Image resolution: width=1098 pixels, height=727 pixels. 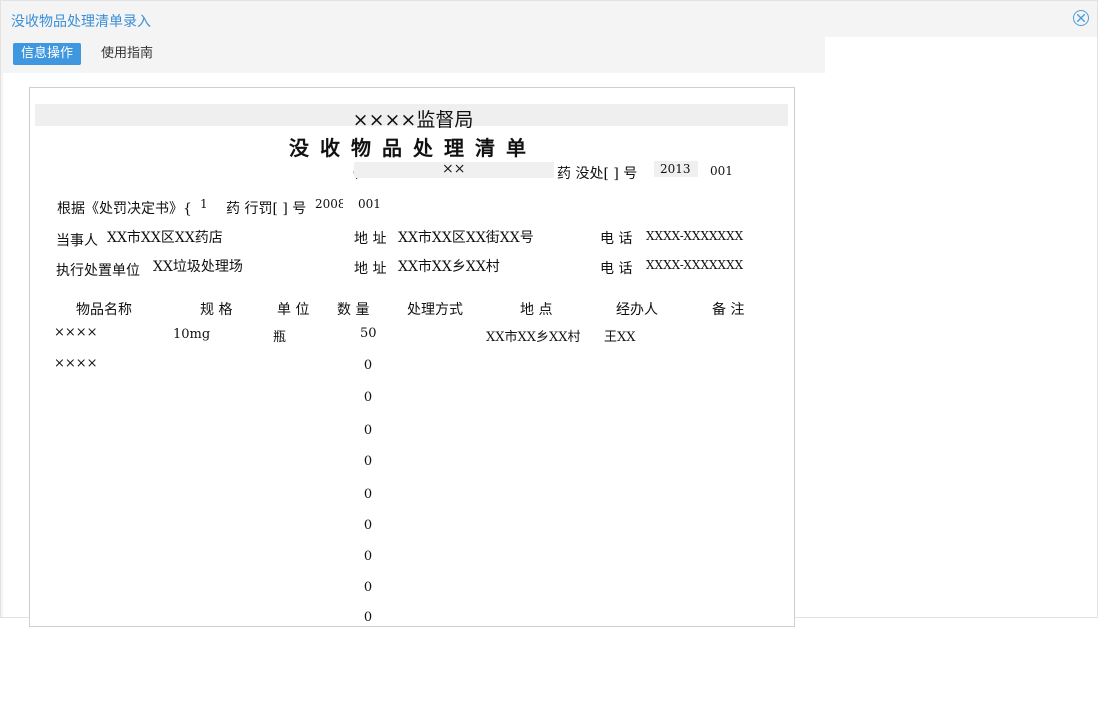 I want to click on address2-value: XX市XX乡XX村, so click(x=449, y=266).